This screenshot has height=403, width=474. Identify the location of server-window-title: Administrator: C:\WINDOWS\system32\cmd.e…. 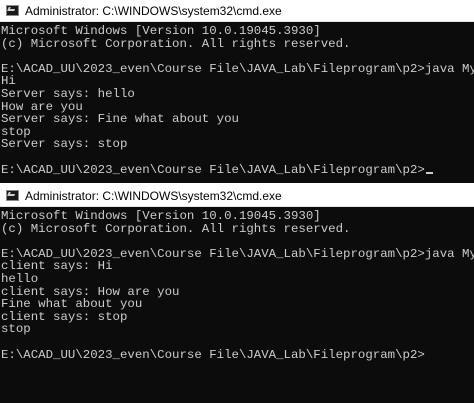
(153, 195).